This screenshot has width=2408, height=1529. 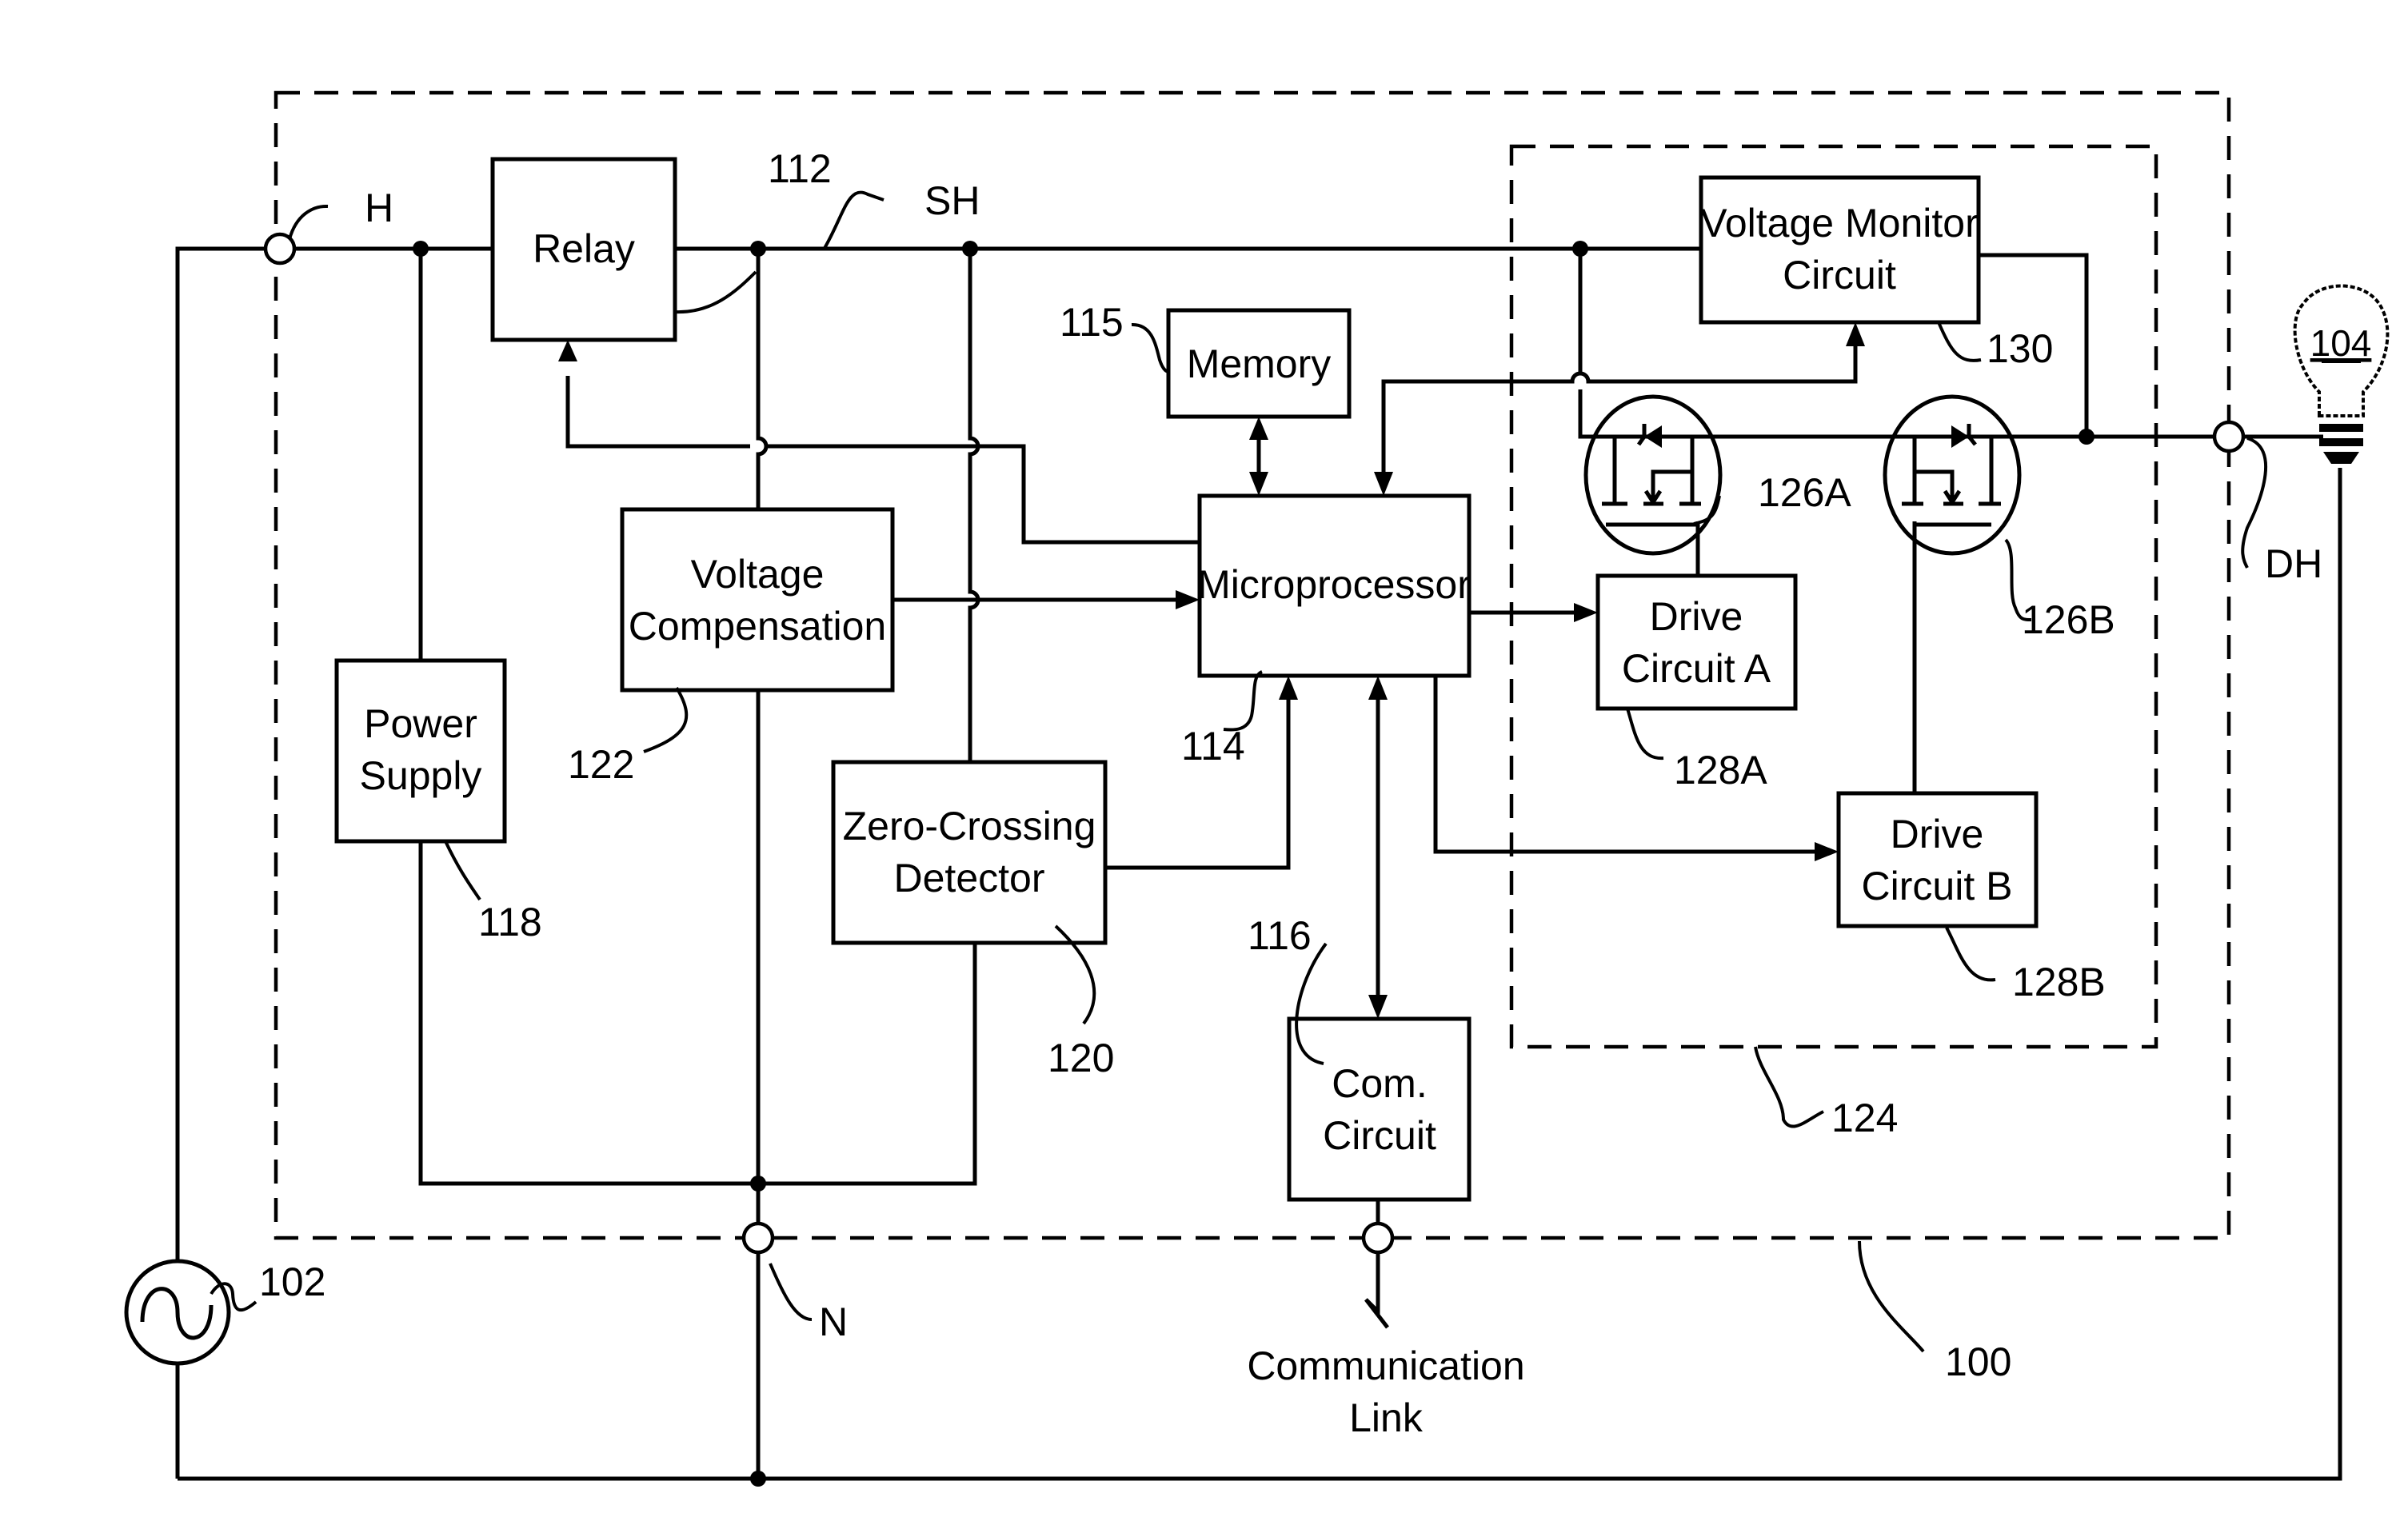 I want to click on terminal-dimmed-hot, so click(x=2229, y=437).